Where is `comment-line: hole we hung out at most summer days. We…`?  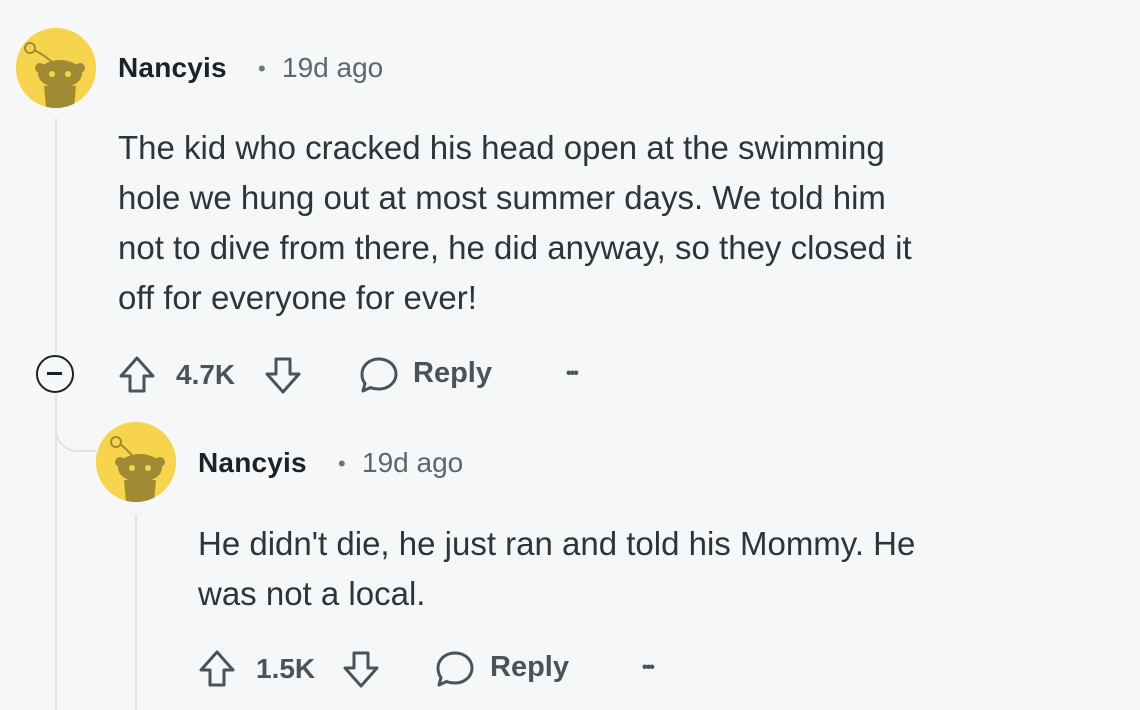 comment-line: hole we hung out at most summer days. We… is located at coordinates (502, 197).